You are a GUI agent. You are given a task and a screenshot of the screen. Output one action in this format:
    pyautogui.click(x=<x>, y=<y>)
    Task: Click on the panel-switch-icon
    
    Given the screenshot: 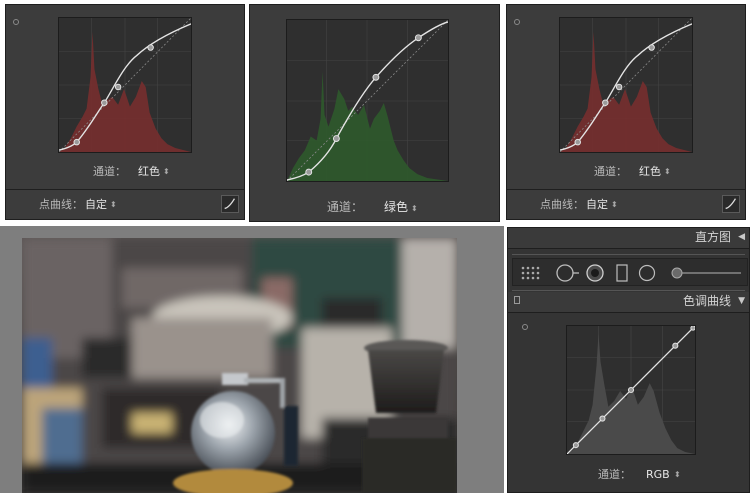 What is the action you would take?
    pyautogui.click(x=517, y=300)
    